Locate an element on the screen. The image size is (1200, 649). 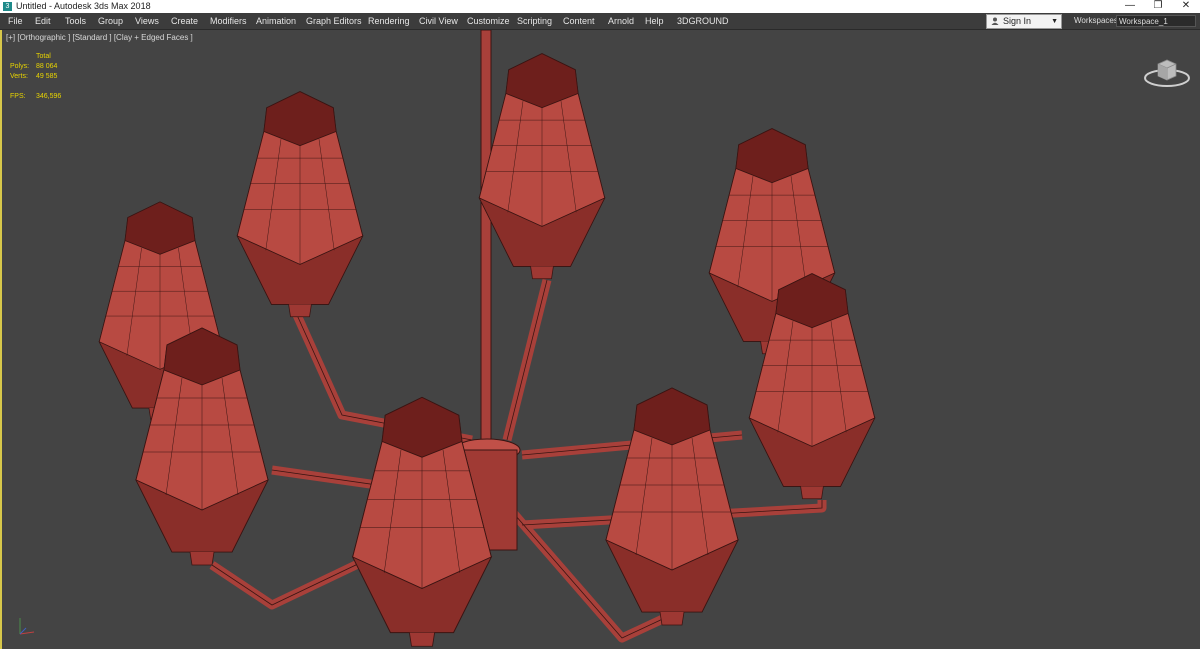
menu-create: Create is located at coordinates (184, 21).